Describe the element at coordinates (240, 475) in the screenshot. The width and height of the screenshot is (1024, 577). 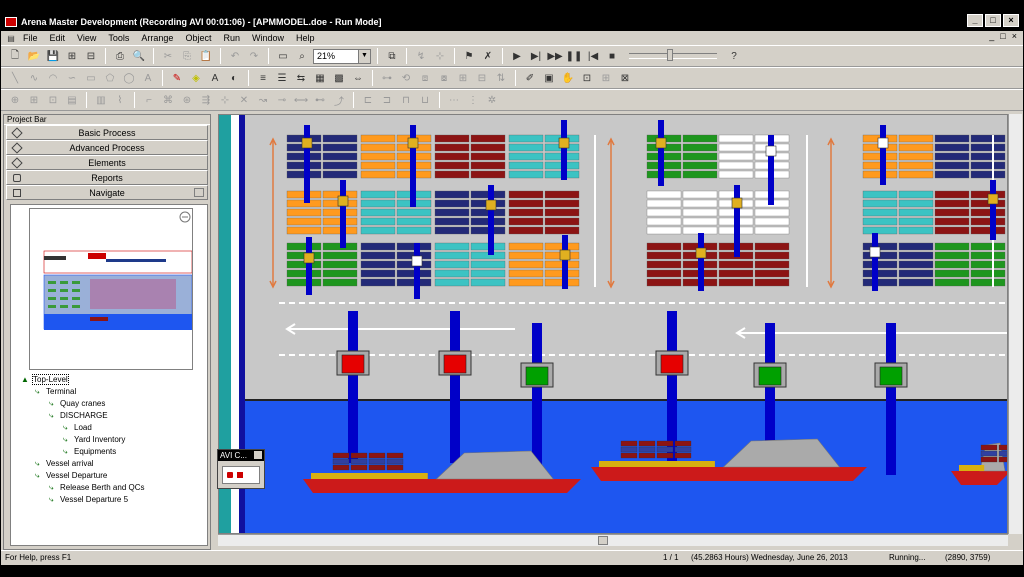
I see `stop-icon` at that location.